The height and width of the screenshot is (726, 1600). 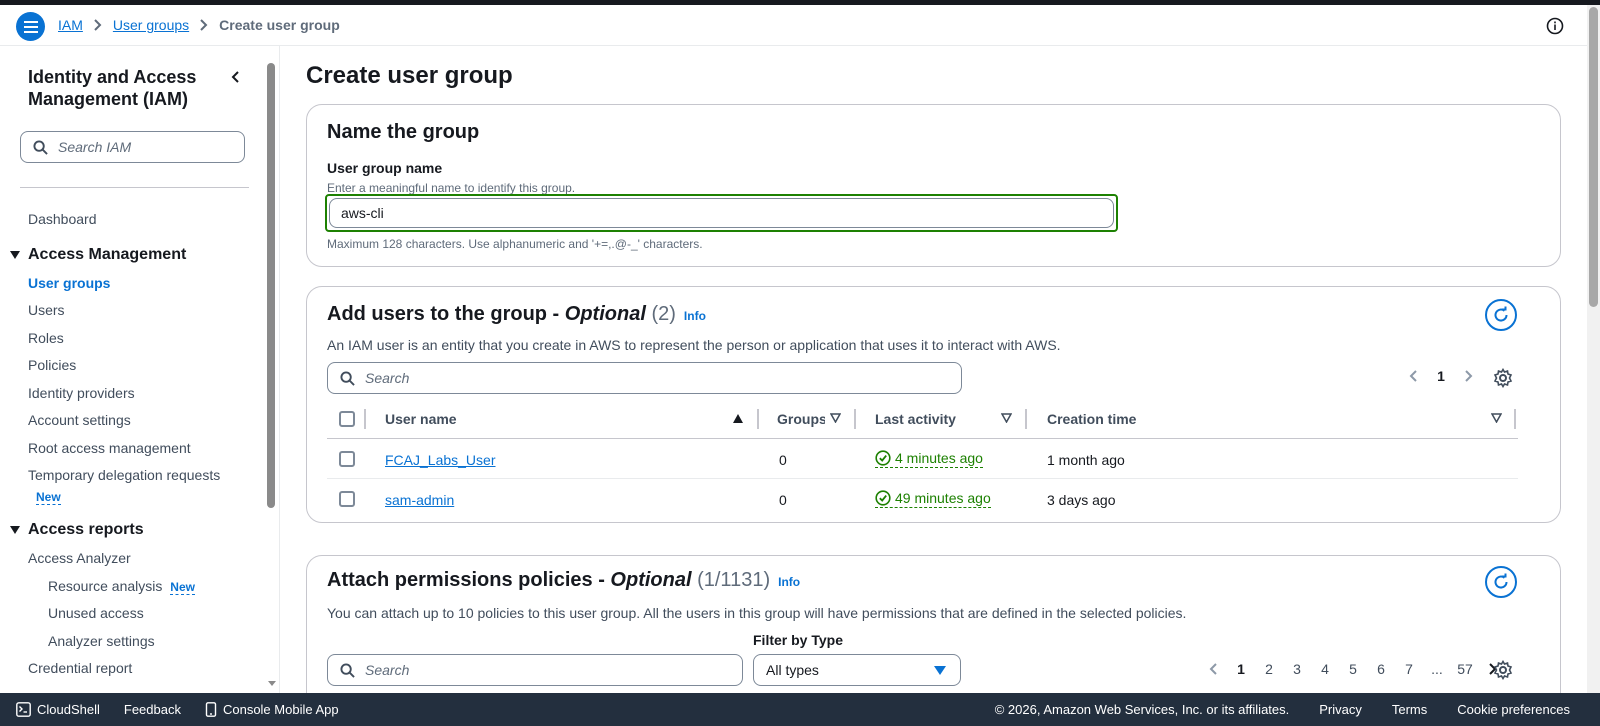 What do you see at coordinates (271, 285) in the screenshot?
I see `sidebar-scrollbar-thumb` at bounding box center [271, 285].